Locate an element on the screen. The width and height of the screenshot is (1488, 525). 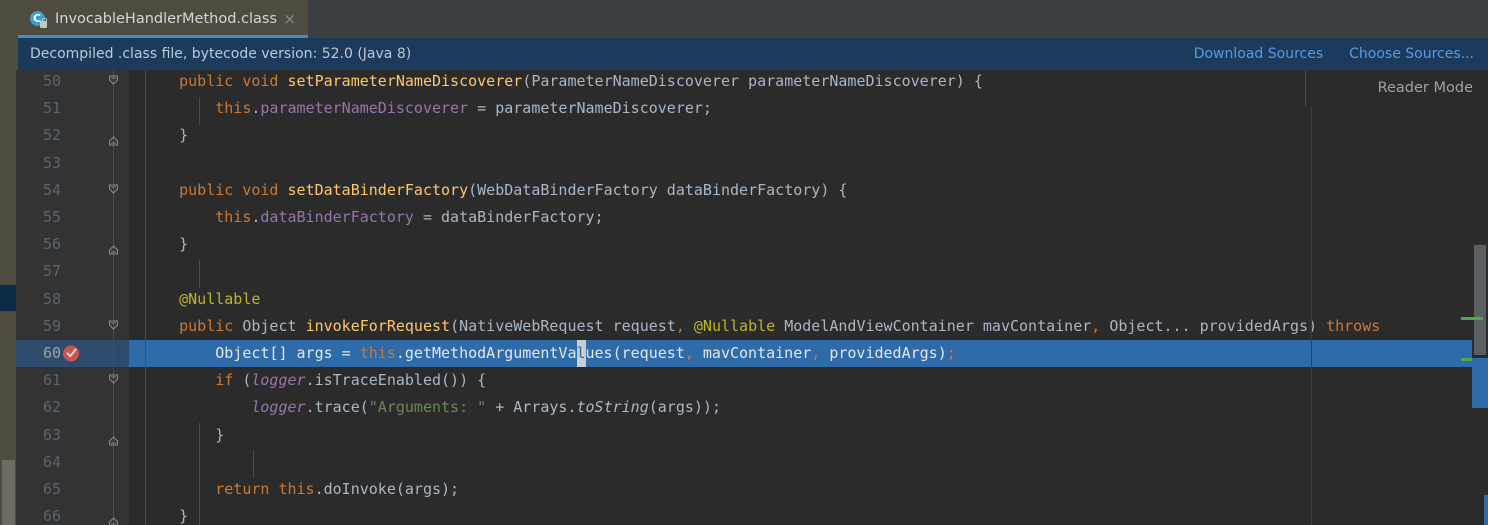
line-number-60: 60 is located at coordinates (51, 353).